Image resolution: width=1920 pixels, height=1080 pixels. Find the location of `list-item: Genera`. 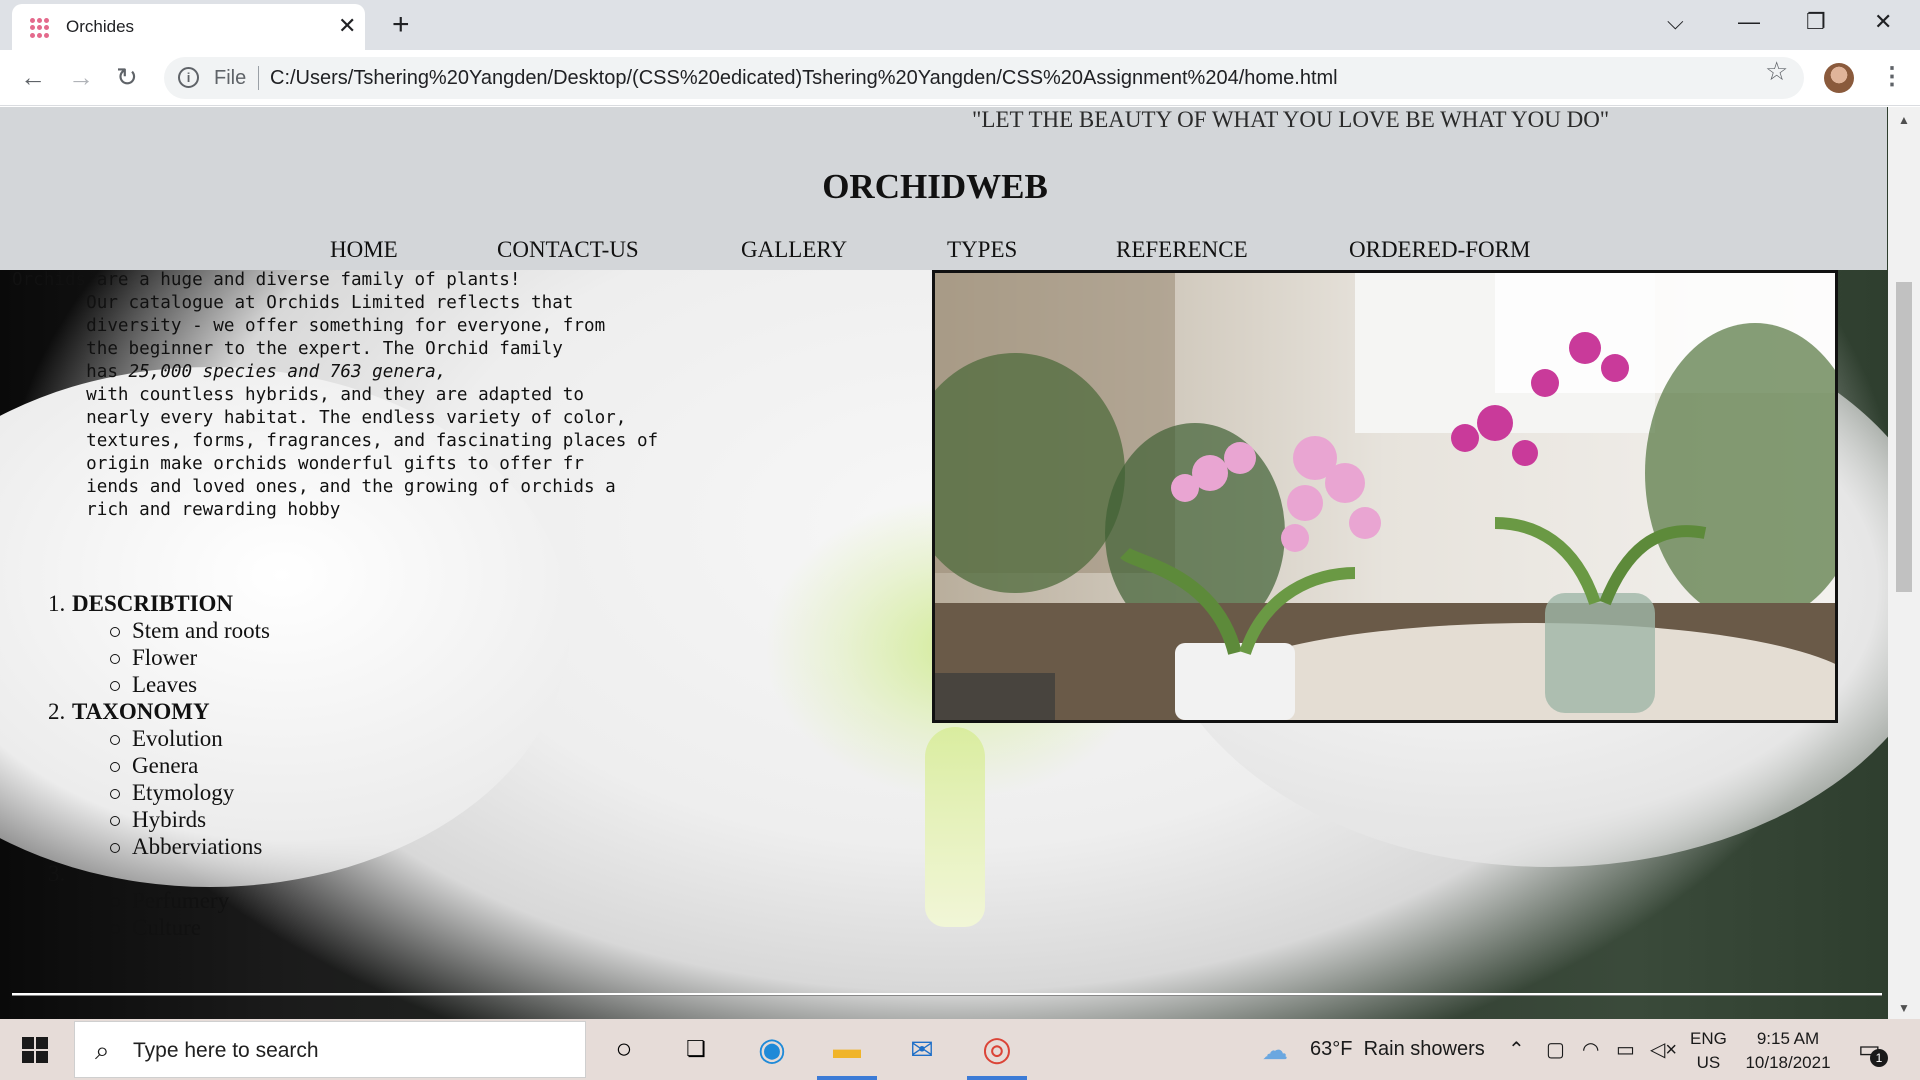

list-item: Genera is located at coordinates (159, 766).